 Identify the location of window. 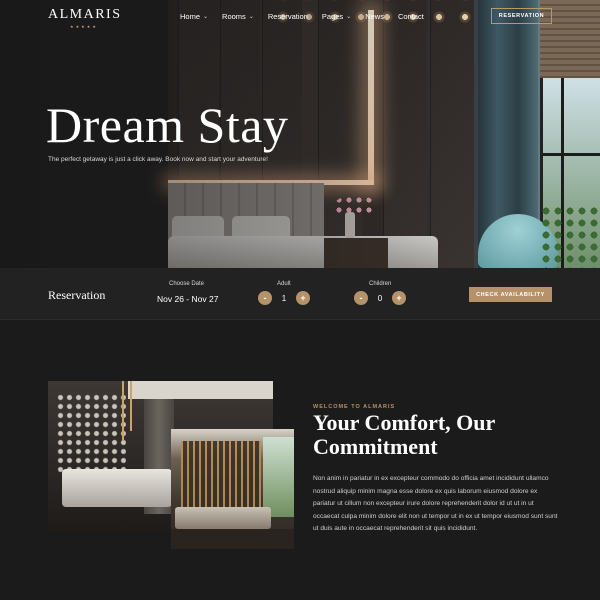
(278, 477).